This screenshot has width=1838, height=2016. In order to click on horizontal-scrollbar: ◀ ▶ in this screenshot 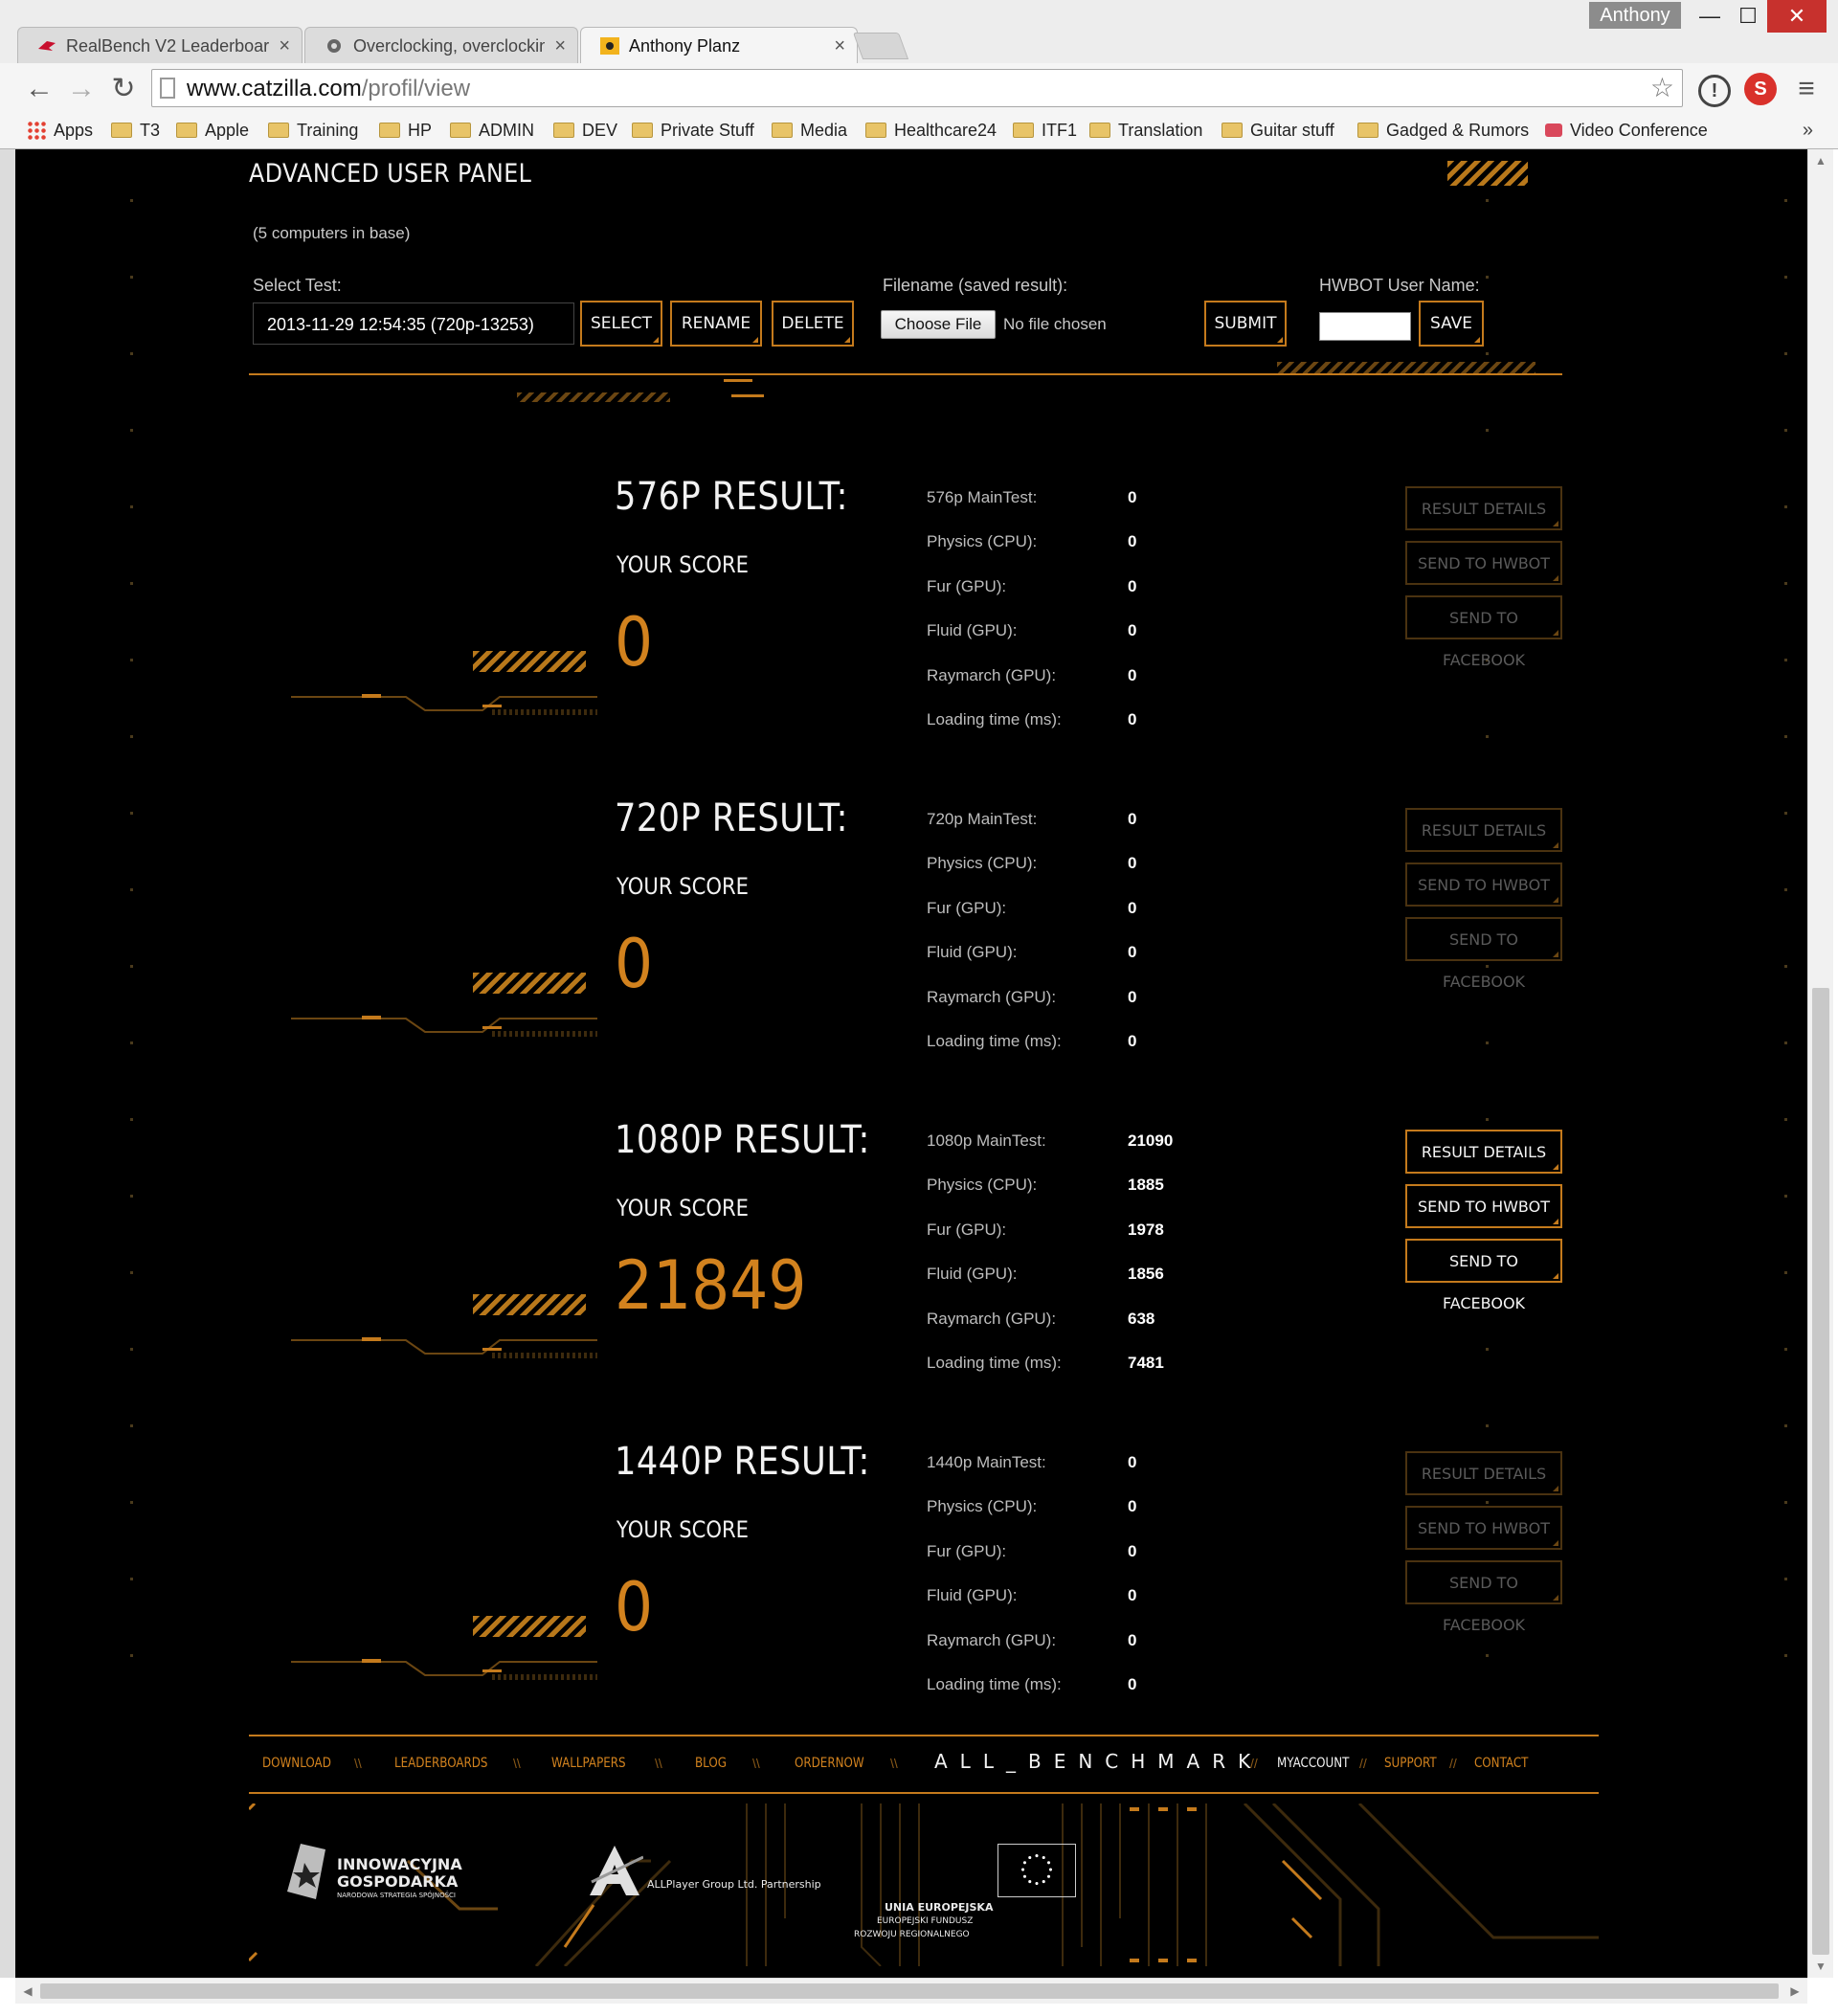, I will do `click(911, 1991)`.